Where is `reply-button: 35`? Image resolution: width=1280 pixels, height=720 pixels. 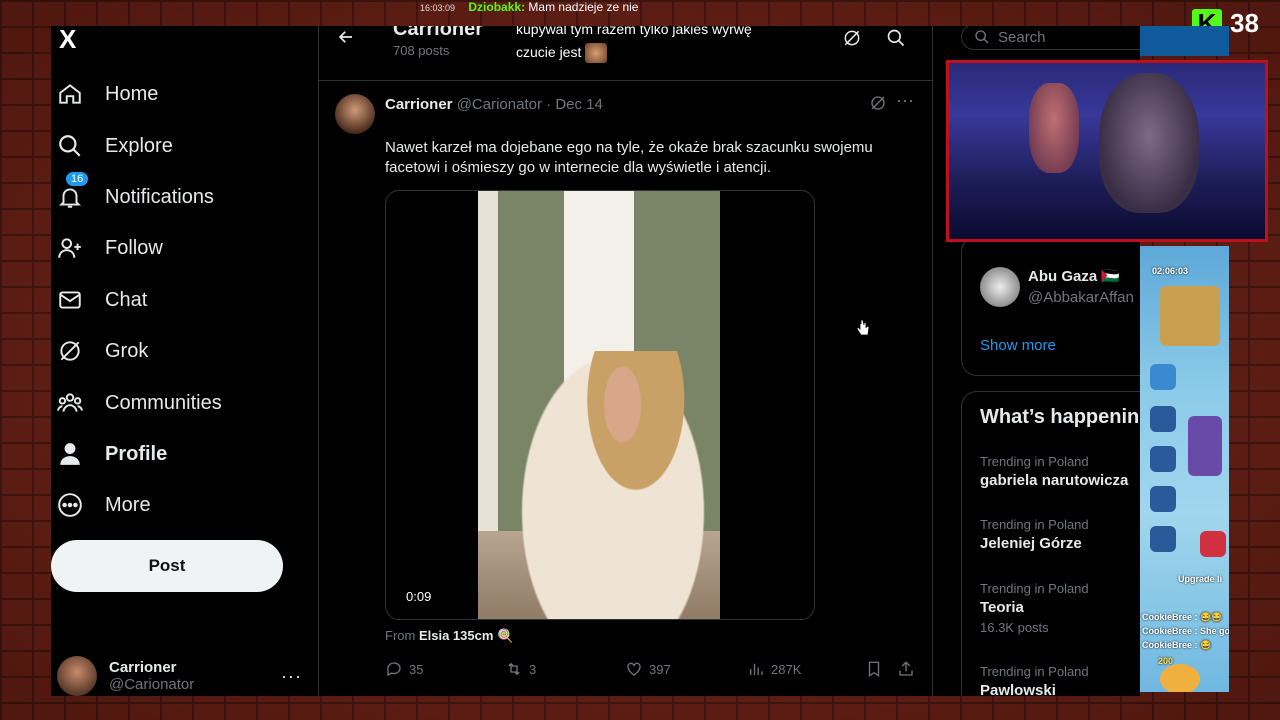 reply-button: 35 is located at coordinates (445, 669).